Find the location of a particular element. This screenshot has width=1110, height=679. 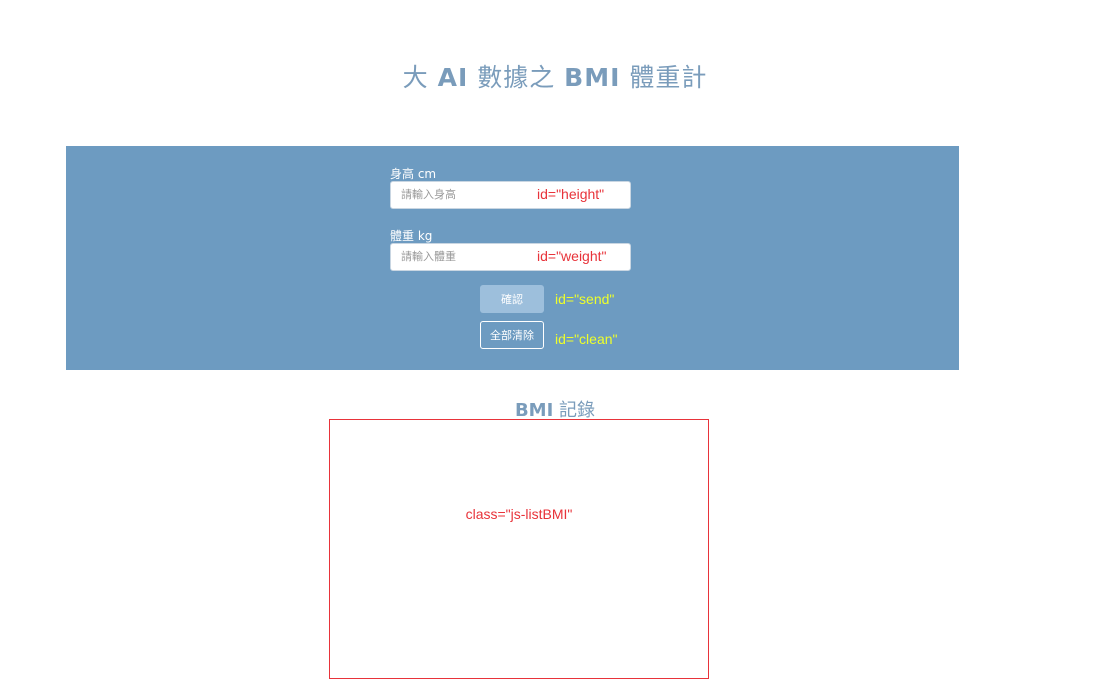

records-title-rest: 記錄 is located at coordinates (574, 410).